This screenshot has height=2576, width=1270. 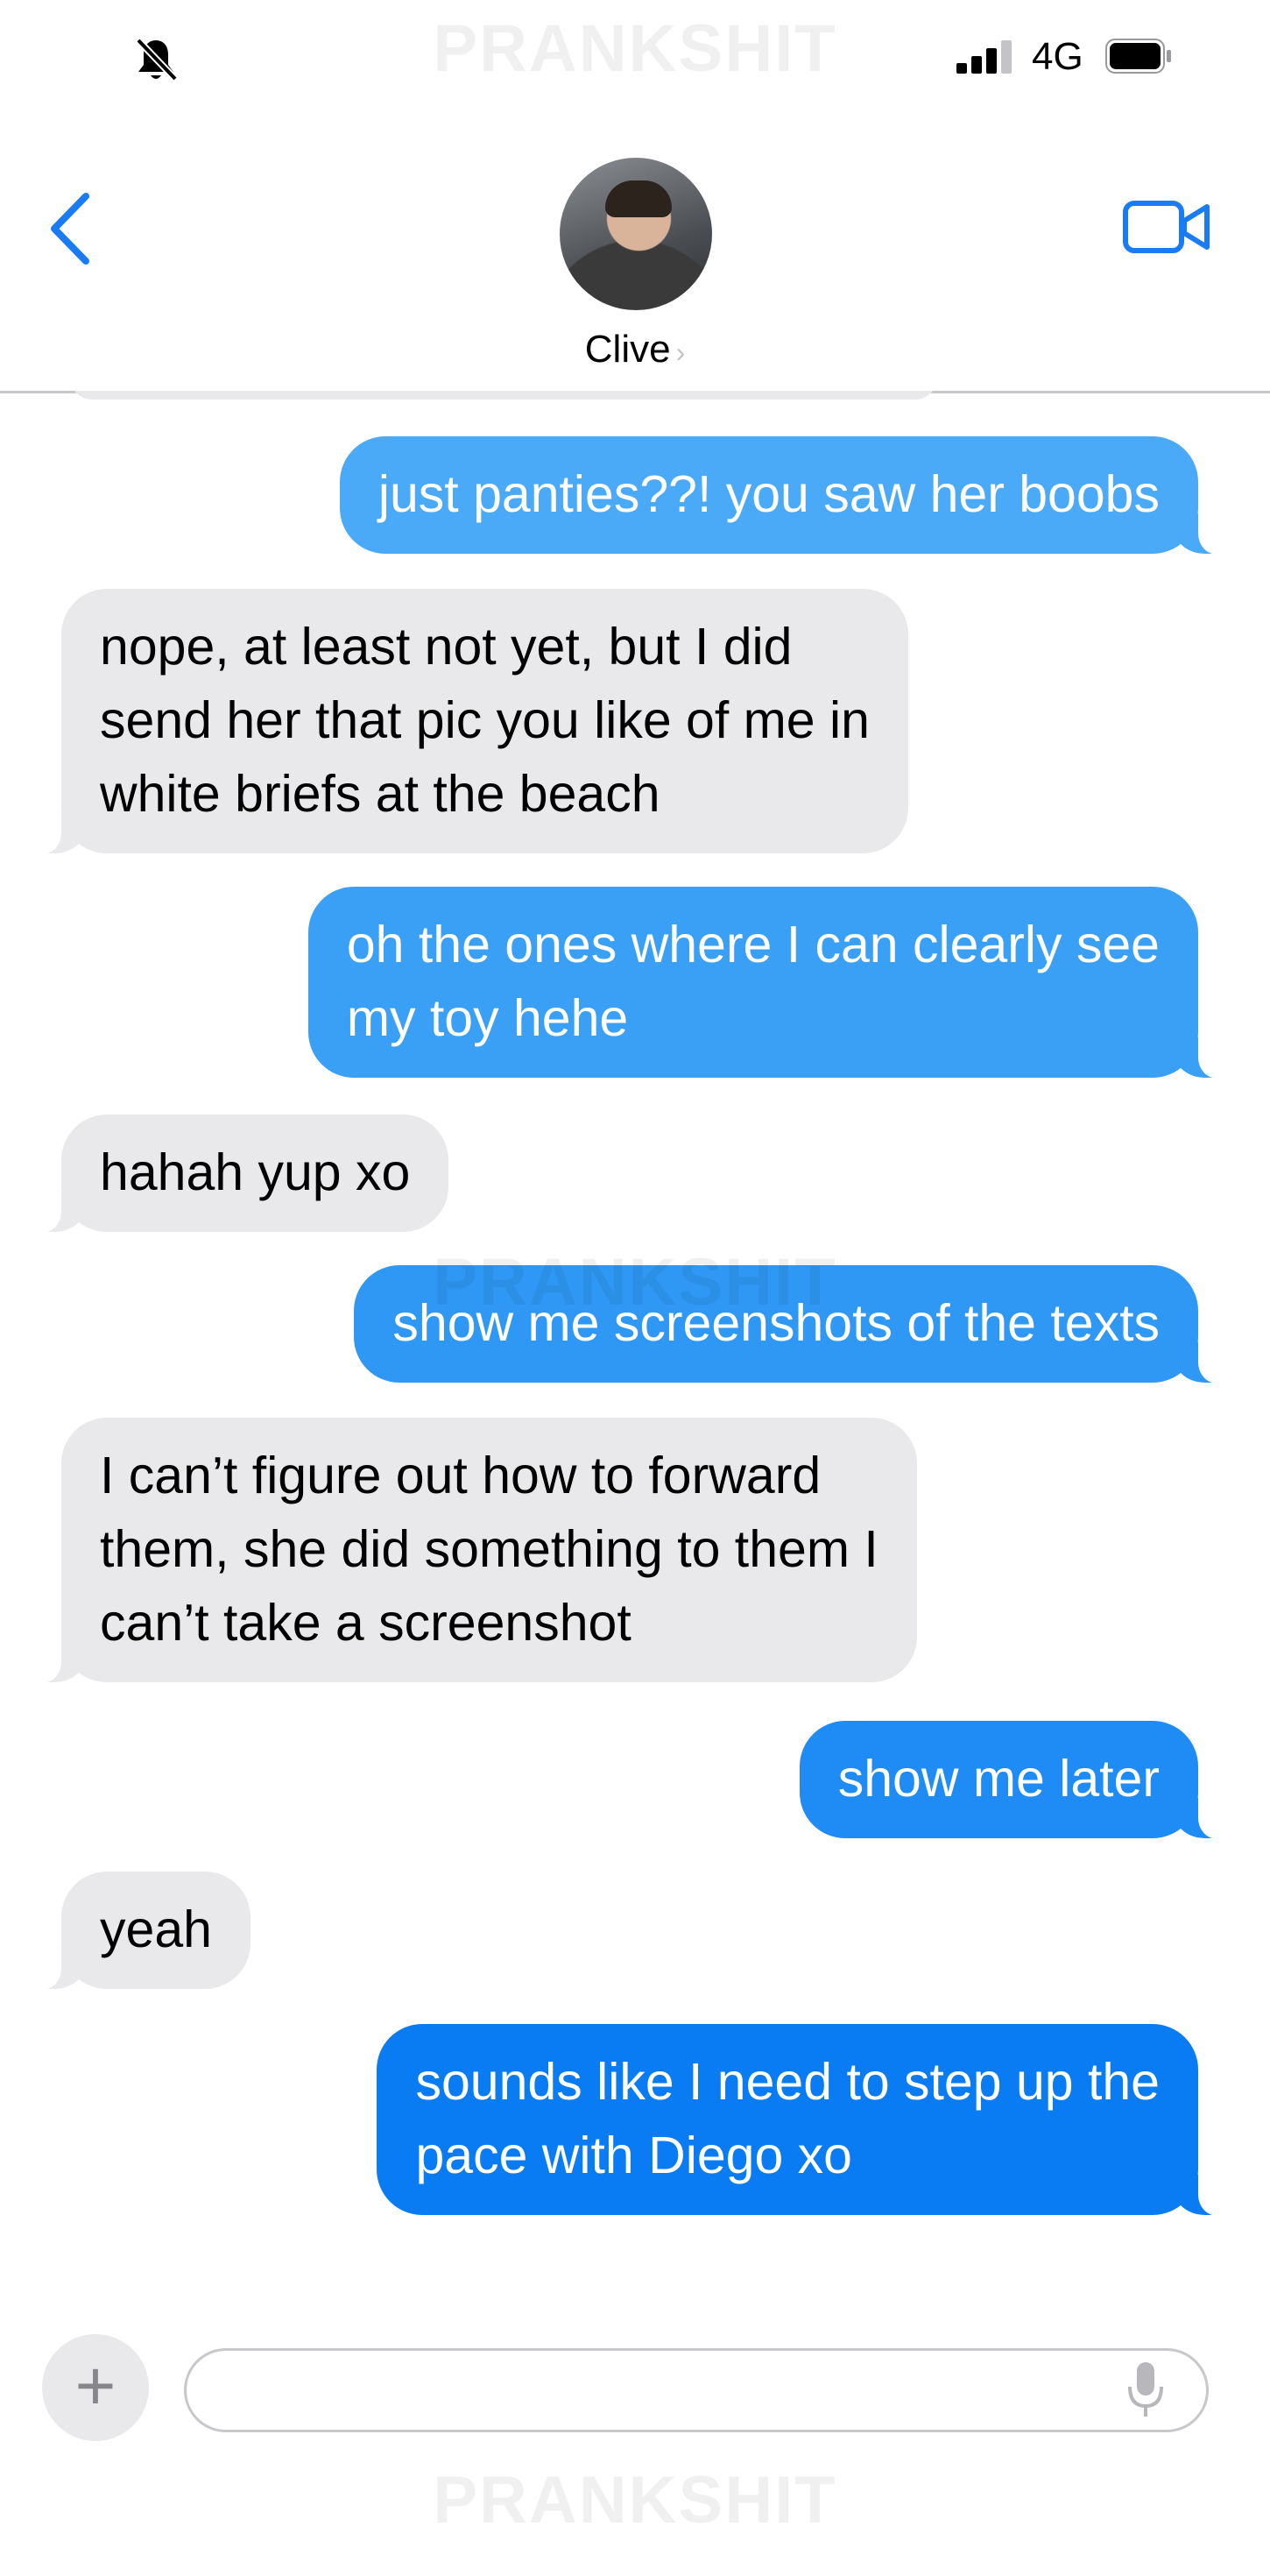 What do you see at coordinates (1145, 2389) in the screenshot?
I see `microphone-icon` at bounding box center [1145, 2389].